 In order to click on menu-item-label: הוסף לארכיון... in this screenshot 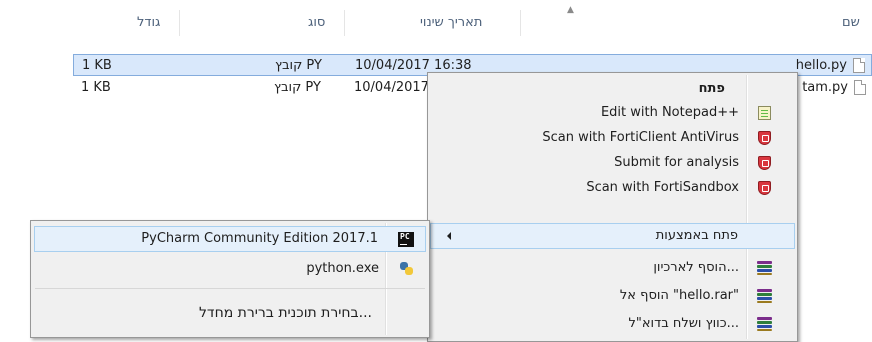, I will do `click(696, 267)`.